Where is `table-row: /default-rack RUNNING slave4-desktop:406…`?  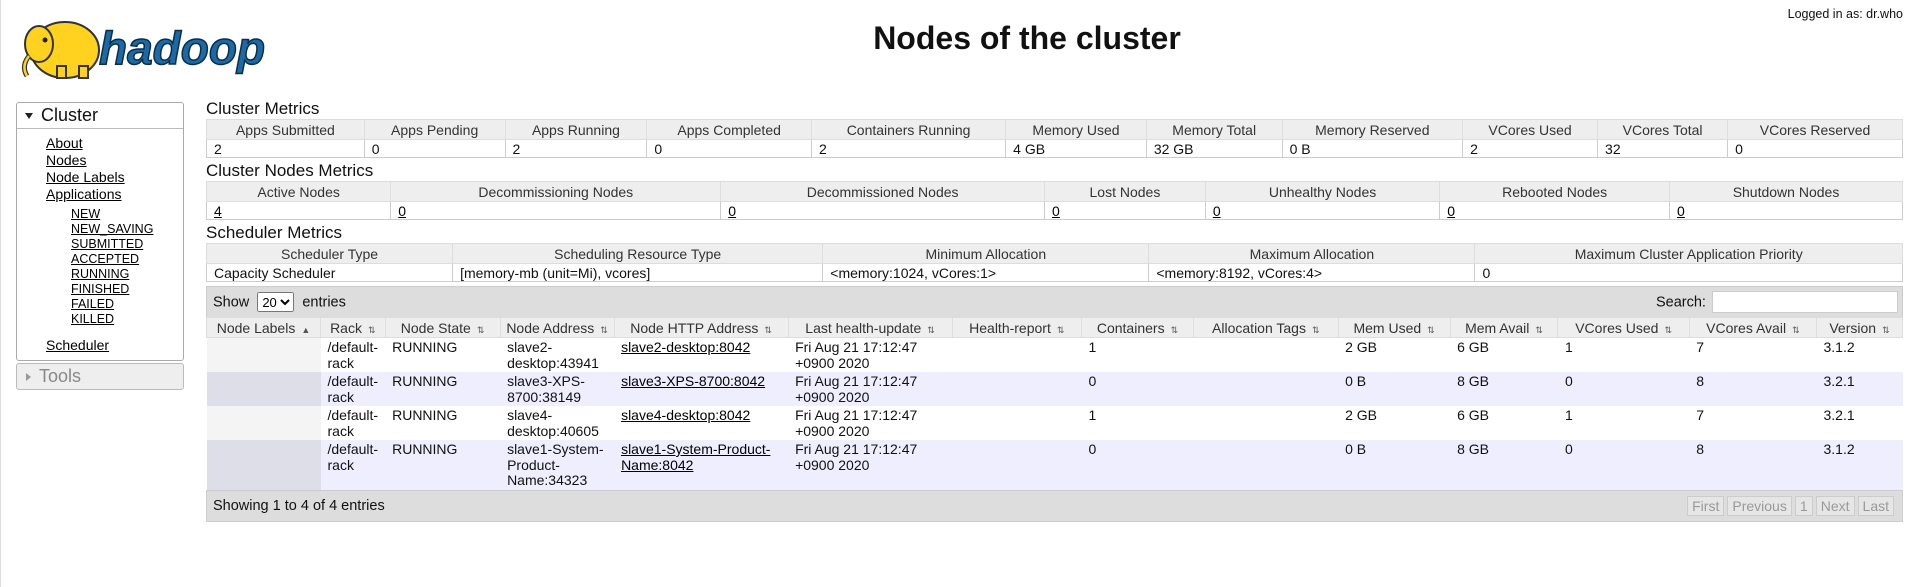 table-row: /default-rack RUNNING slave4-desktop:406… is located at coordinates (1054, 423).